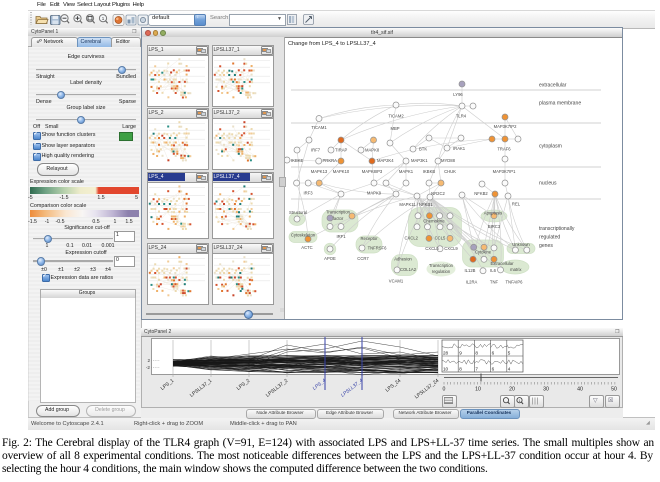 This screenshot has width=660, height=482. I want to click on svg-text: 30, so click(546, 390).